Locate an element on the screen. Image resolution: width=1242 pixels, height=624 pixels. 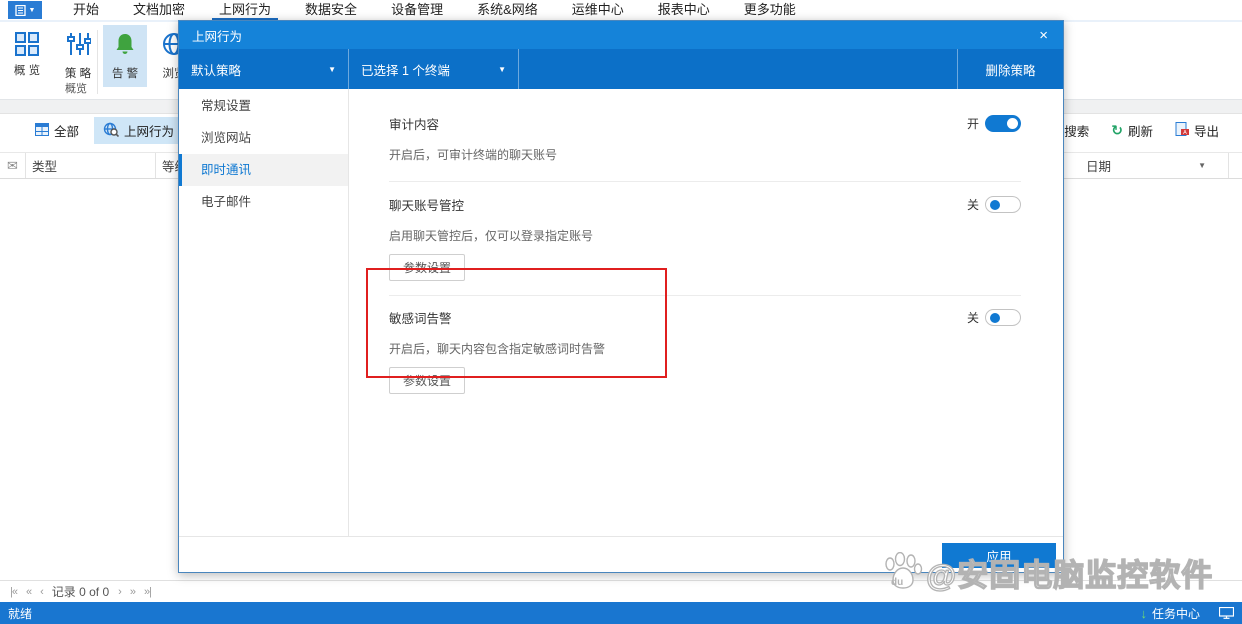
app-menu-button: ▼ is located at coordinates (25, 10).